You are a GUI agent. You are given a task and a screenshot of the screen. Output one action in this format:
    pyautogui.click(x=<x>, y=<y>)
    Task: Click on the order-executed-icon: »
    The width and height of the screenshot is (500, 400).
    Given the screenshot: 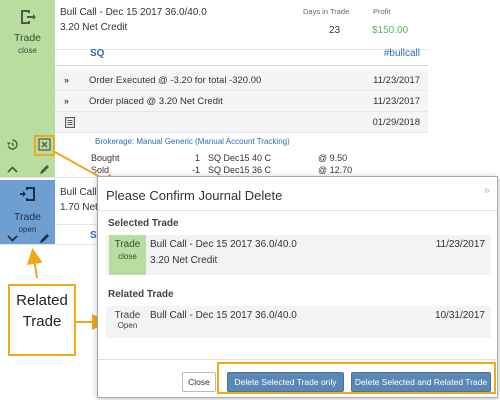 What is the action you would take?
    pyautogui.click(x=67, y=80)
    